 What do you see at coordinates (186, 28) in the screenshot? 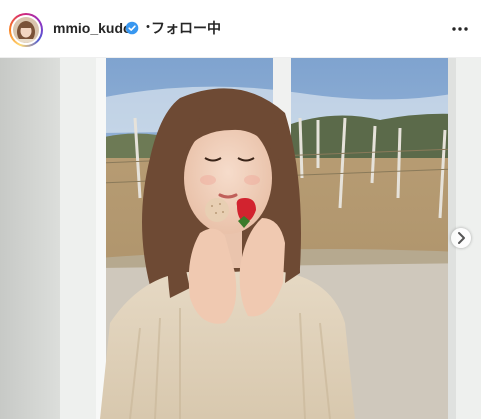
I see `following-button: フォロー中` at bounding box center [186, 28].